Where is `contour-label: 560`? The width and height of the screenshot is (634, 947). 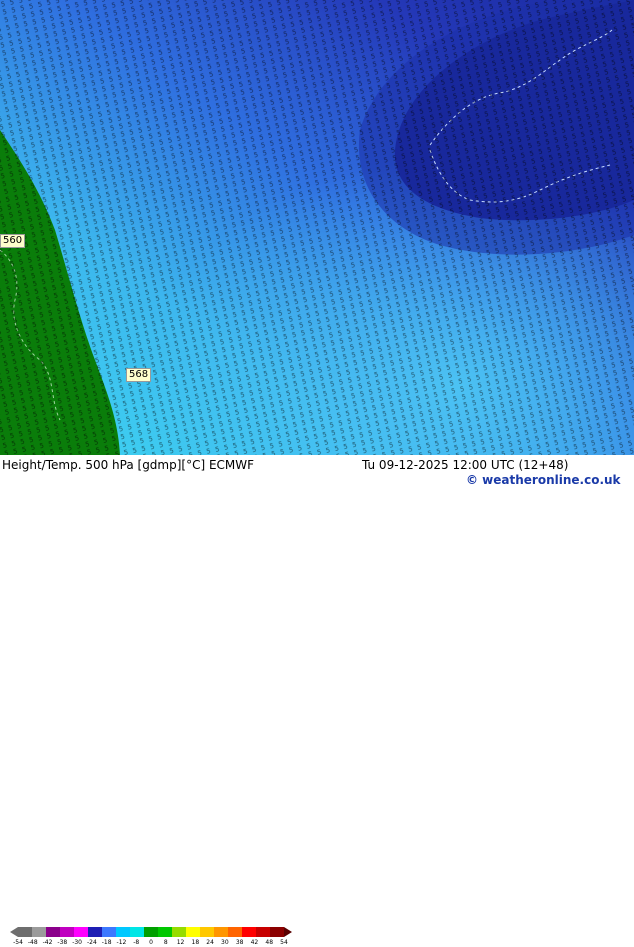
contour-label: 560 is located at coordinates (13, 241).